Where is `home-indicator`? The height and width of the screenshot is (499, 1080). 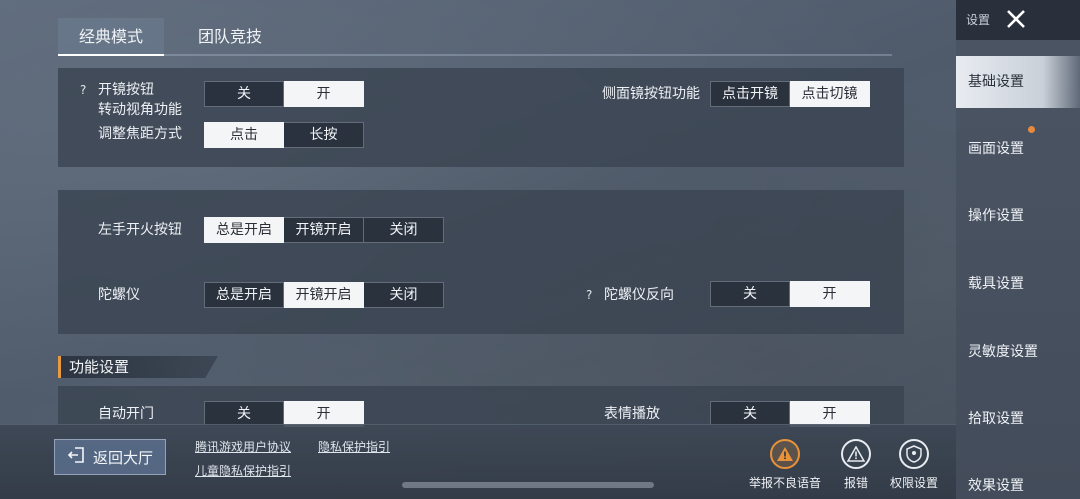
home-indicator is located at coordinates (528, 485).